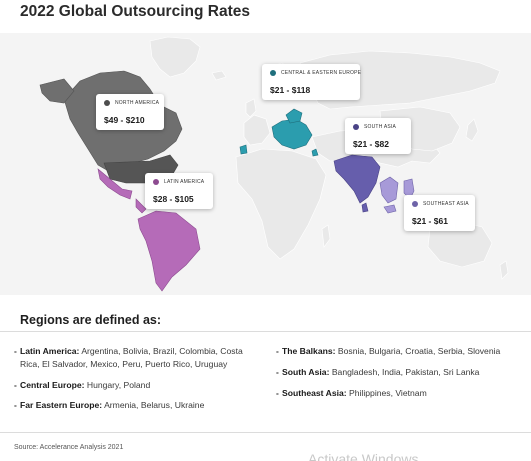 The image size is (531, 461). I want to click on south-asia-region, so click(357, 183).